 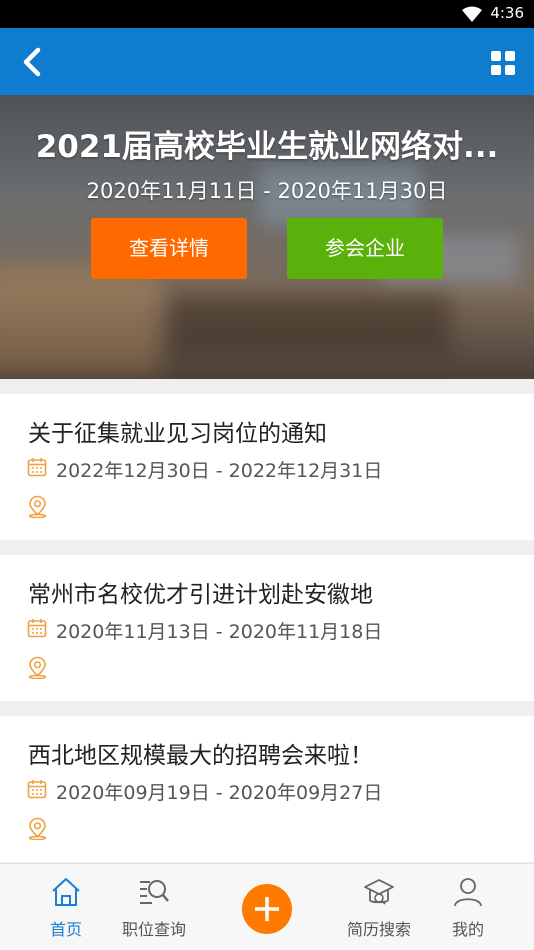 What do you see at coordinates (219, 793) in the screenshot?
I see `list-item-date-range: 2020年09月19日 - 2020年09月27日` at bounding box center [219, 793].